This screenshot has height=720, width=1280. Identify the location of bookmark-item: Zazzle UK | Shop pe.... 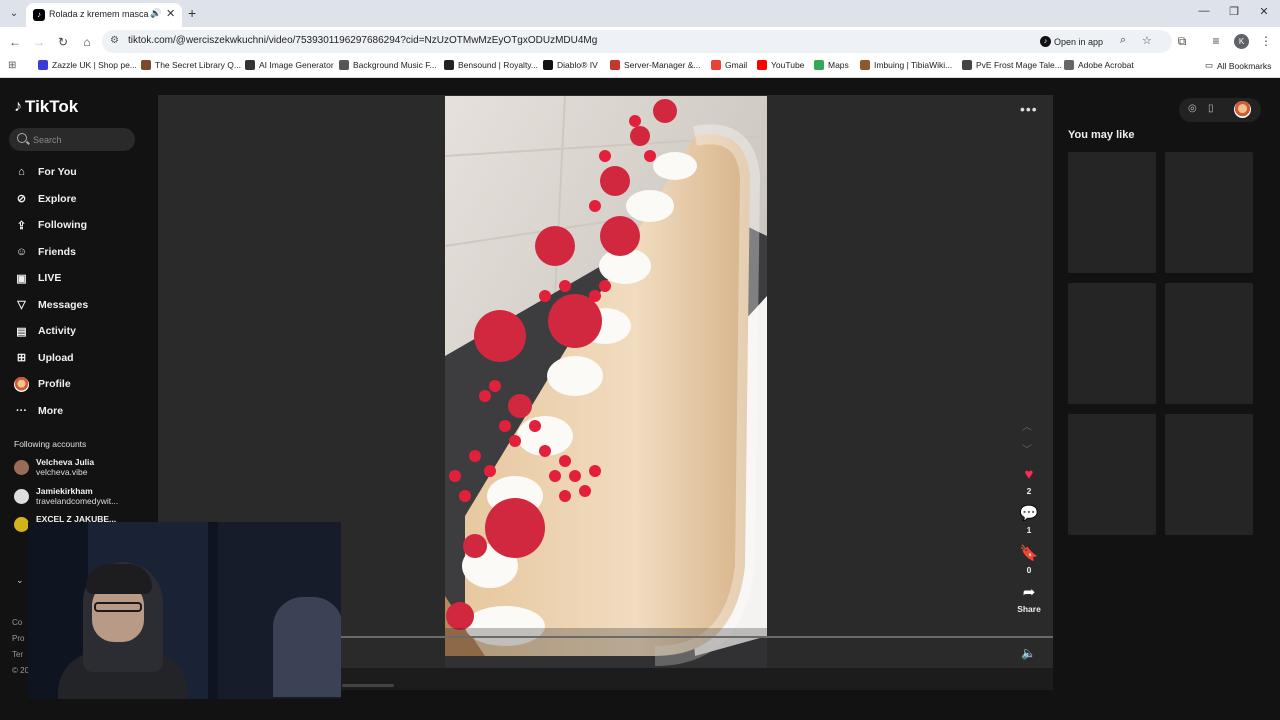
(87, 65).